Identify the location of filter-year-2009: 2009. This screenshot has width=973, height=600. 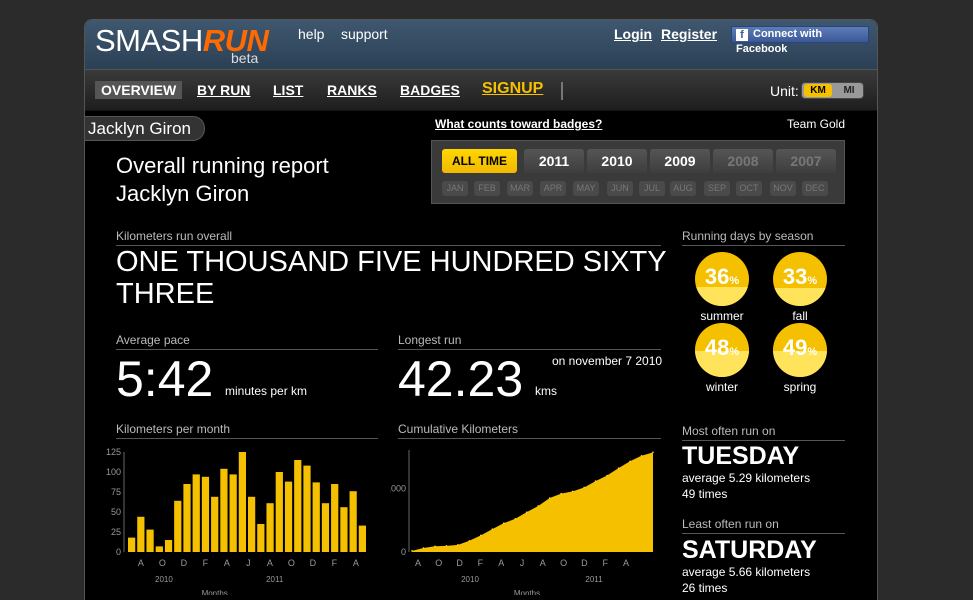
(680, 161).